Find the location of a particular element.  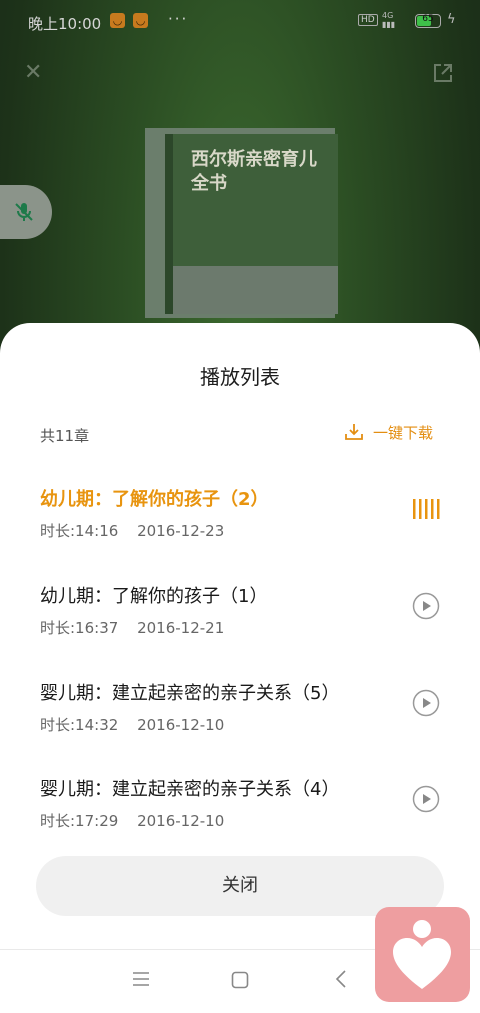

chapter-title: 幼儿期：了解你的孩子（1） is located at coordinates (154, 596).